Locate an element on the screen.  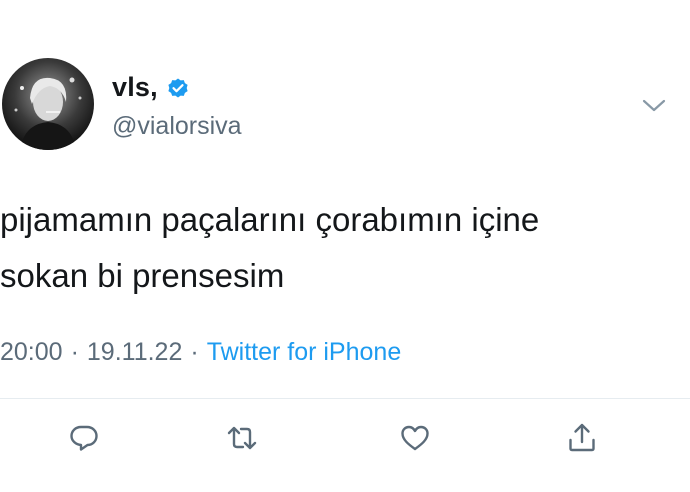
reply-button is located at coordinates (84, 438).